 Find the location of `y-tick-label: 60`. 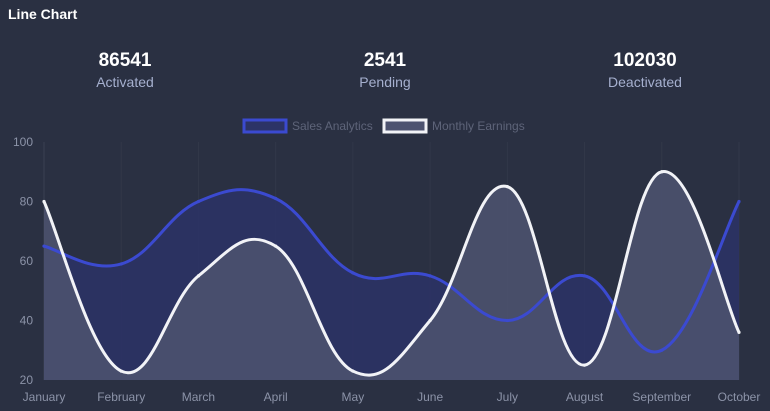

y-tick-label: 60 is located at coordinates (27, 261).